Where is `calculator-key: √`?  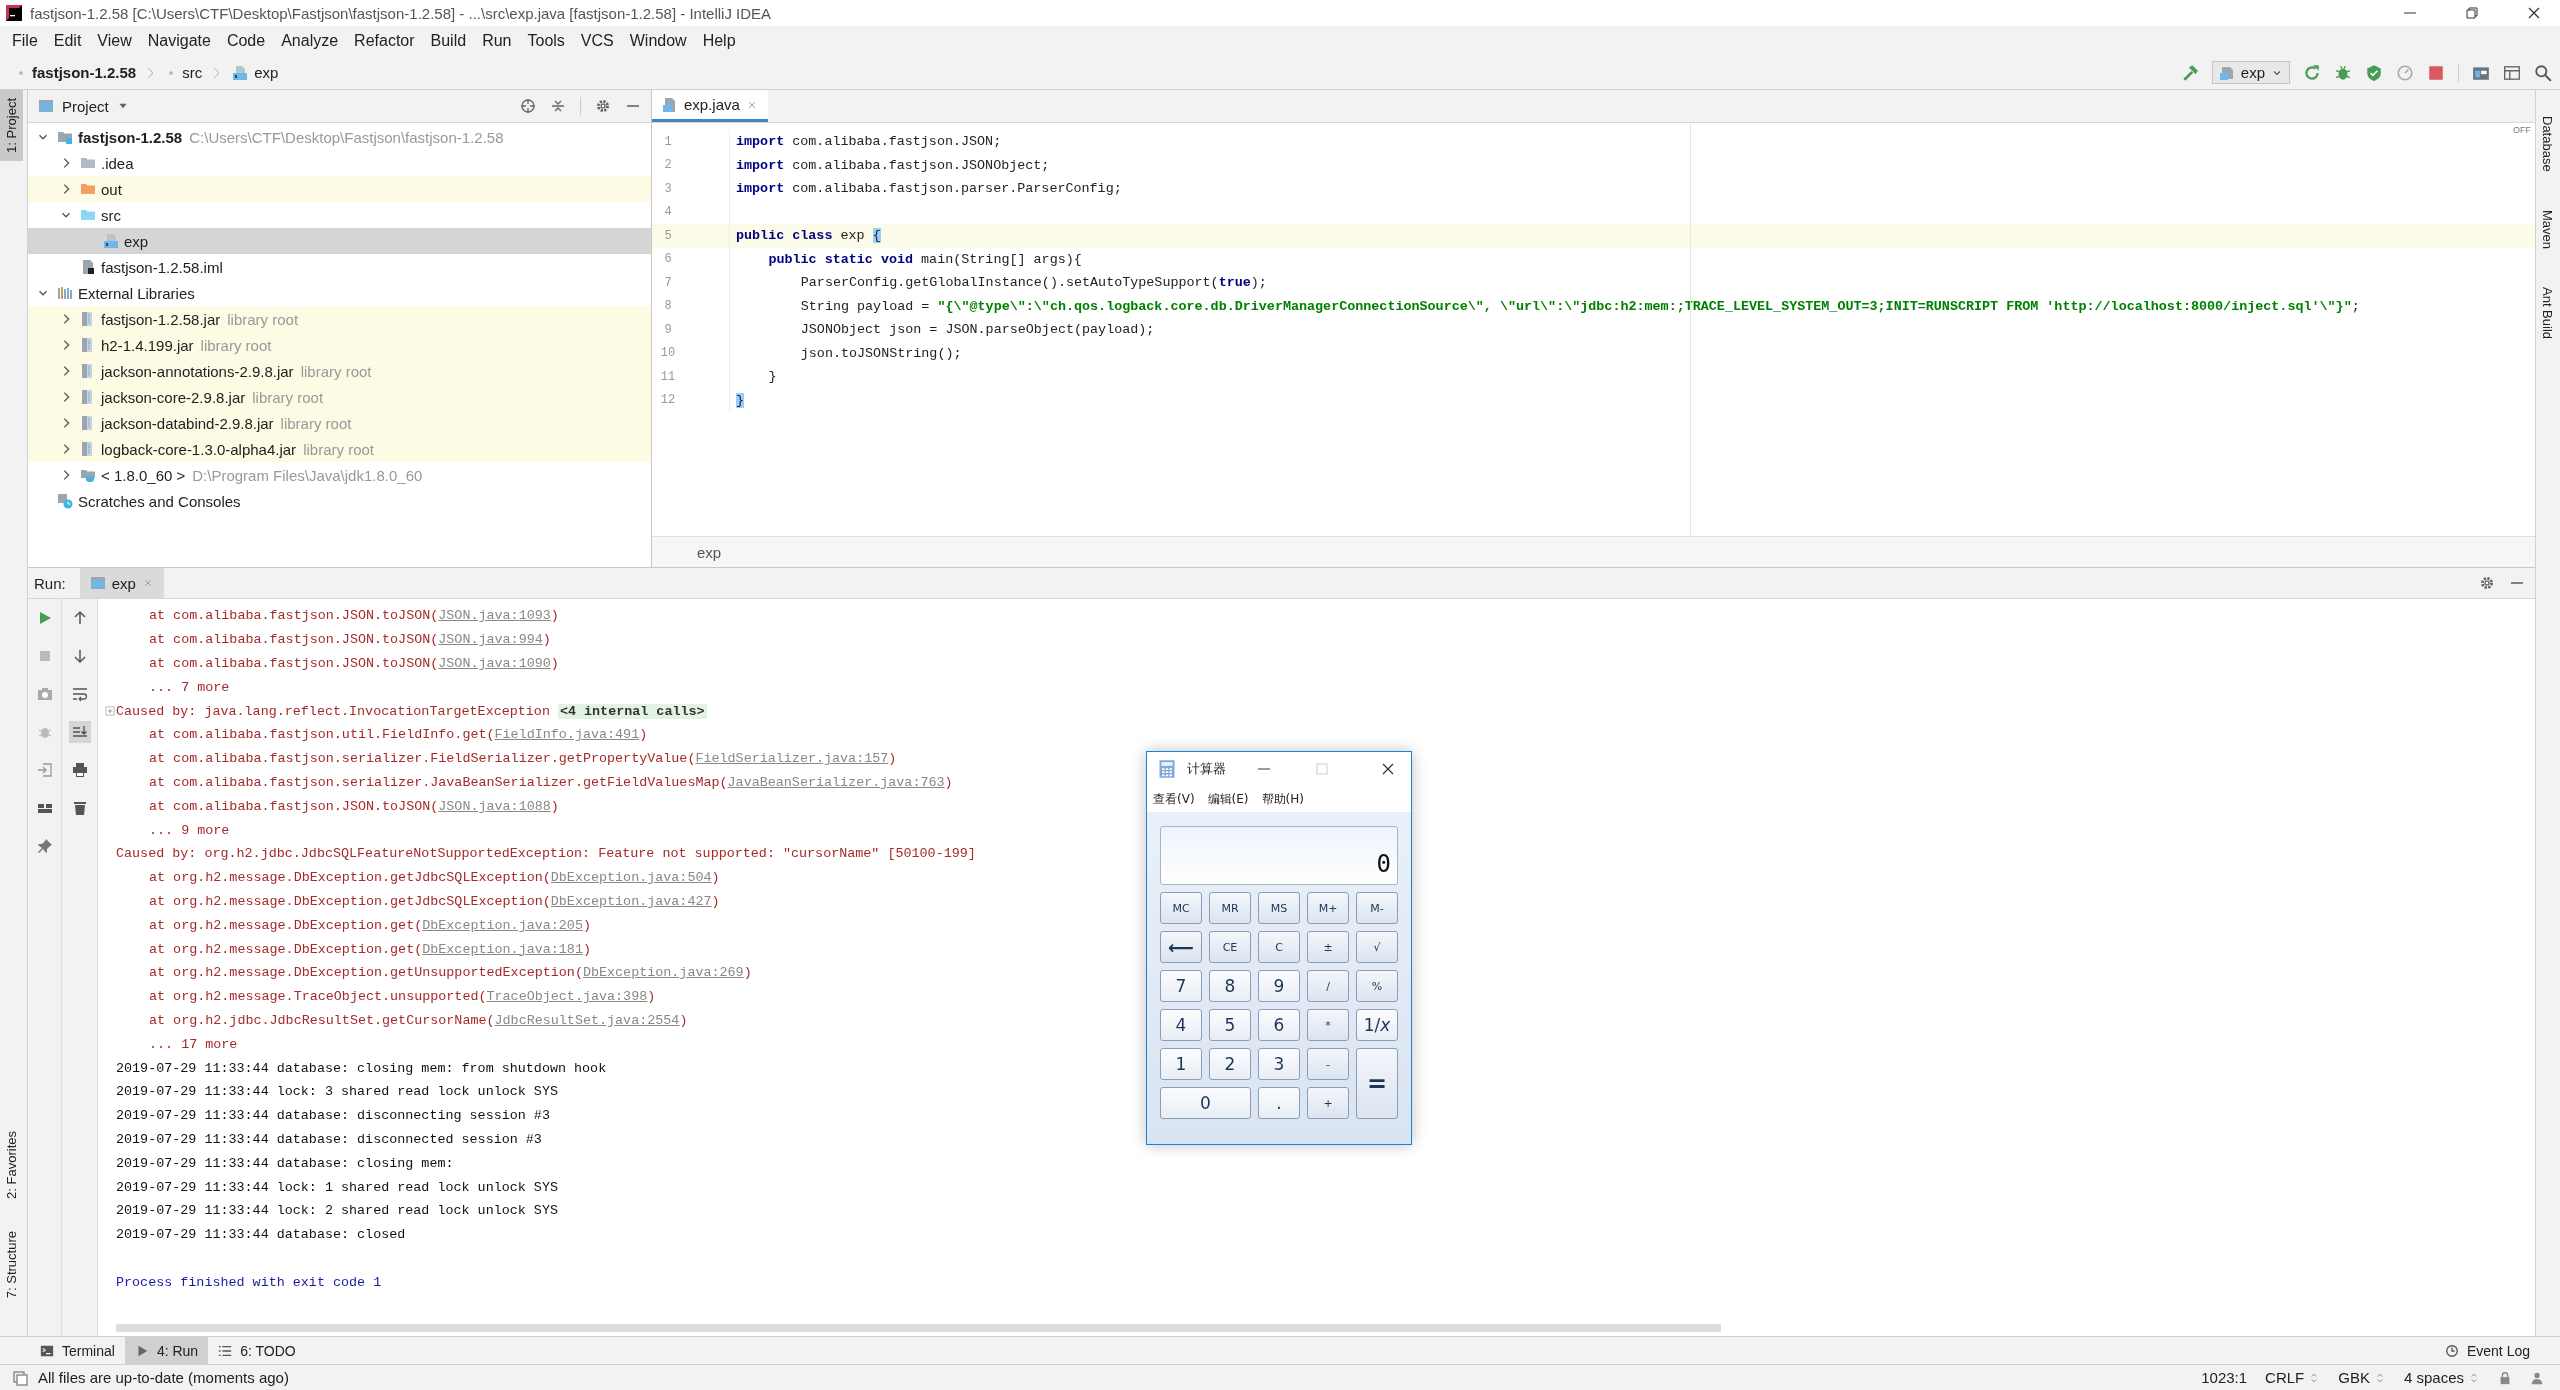 calculator-key: √ is located at coordinates (1377, 947).